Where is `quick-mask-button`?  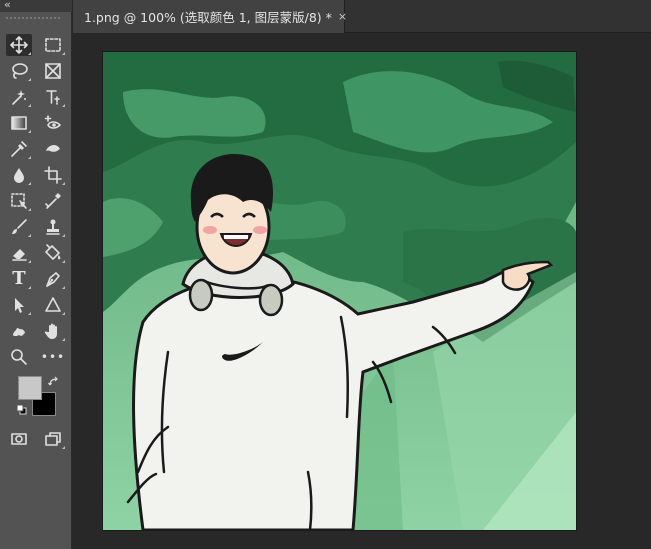
quick-mask-button is located at coordinates (19, 439).